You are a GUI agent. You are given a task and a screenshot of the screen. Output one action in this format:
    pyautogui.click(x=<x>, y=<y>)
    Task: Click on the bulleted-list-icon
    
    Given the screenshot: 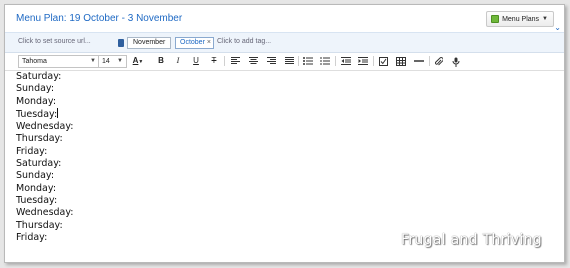 What is the action you would take?
    pyautogui.click(x=308, y=61)
    